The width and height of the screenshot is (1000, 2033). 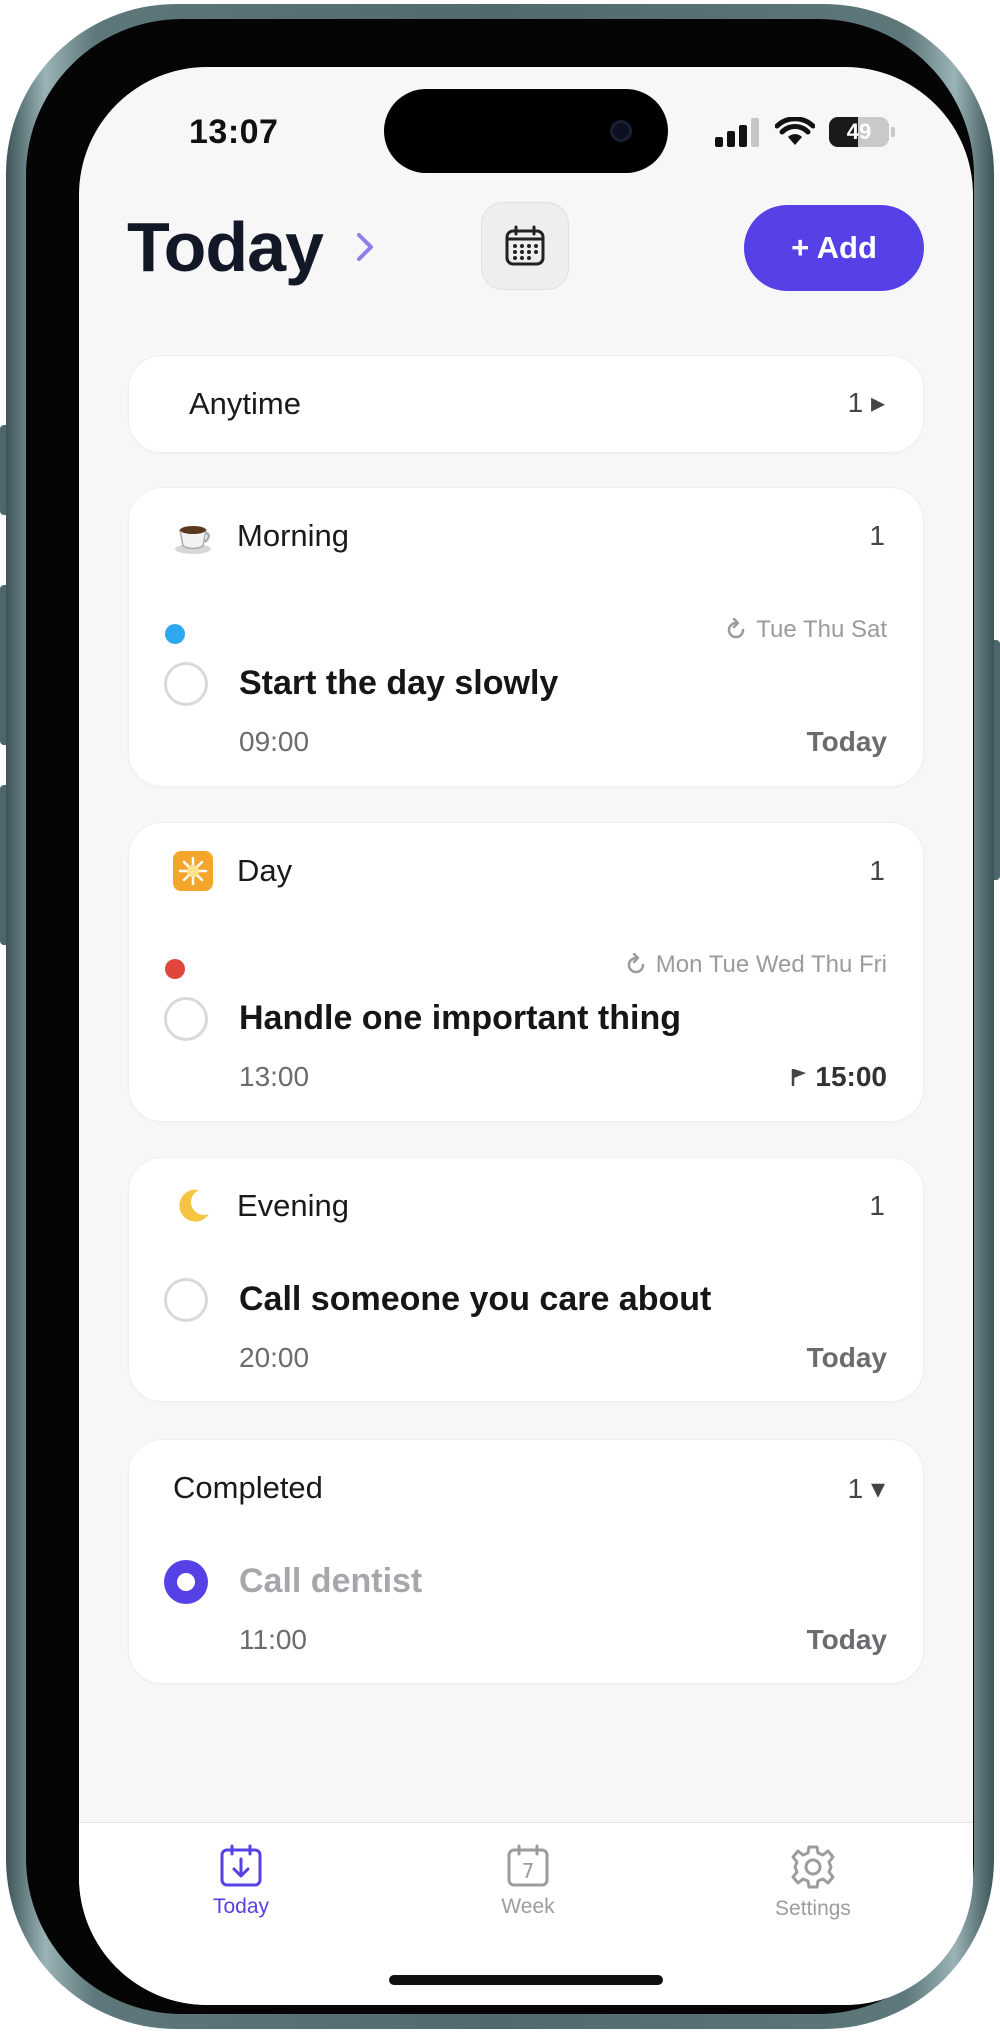 What do you see at coordinates (365, 247) in the screenshot?
I see `chevron-right-icon` at bounding box center [365, 247].